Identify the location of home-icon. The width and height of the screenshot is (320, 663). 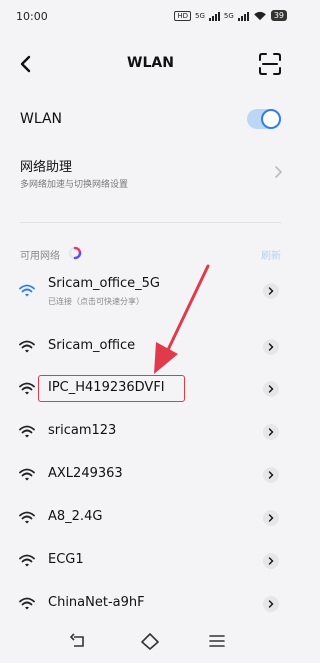
(150, 641).